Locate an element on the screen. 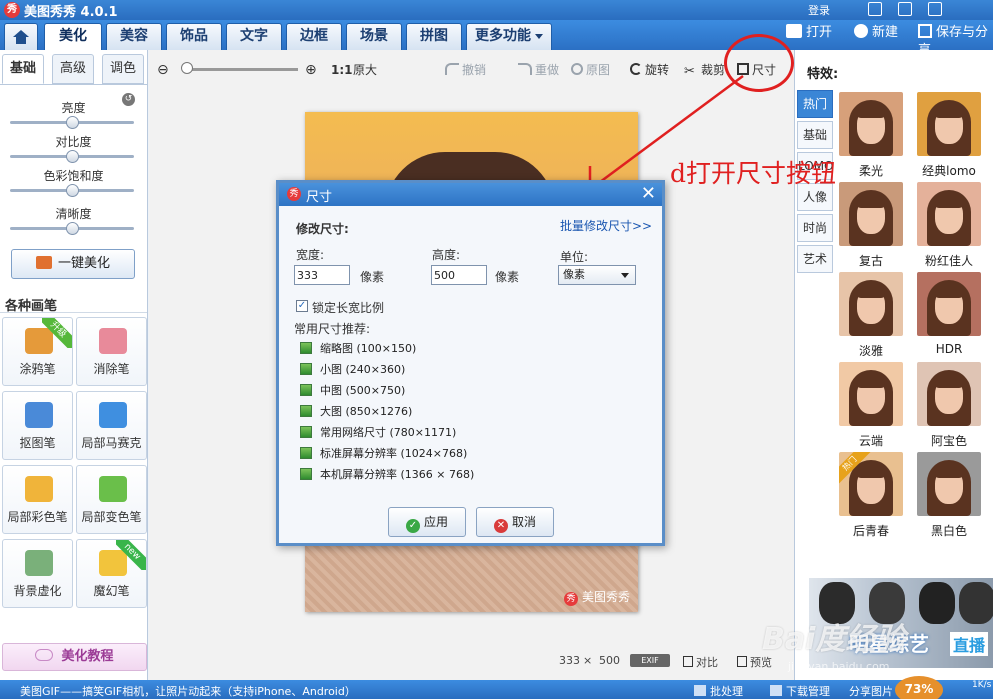 Image resolution: width=993 pixels, height=699 pixels. subtab-toning: 调色 is located at coordinates (123, 69).